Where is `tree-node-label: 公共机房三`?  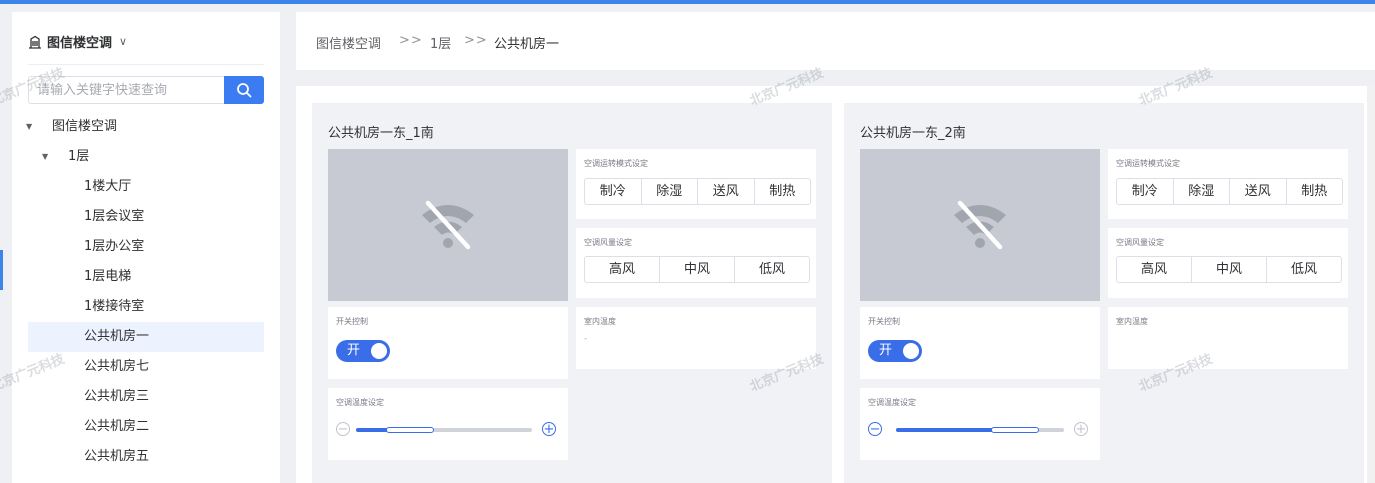 tree-node-label: 公共机房三 is located at coordinates (117, 396).